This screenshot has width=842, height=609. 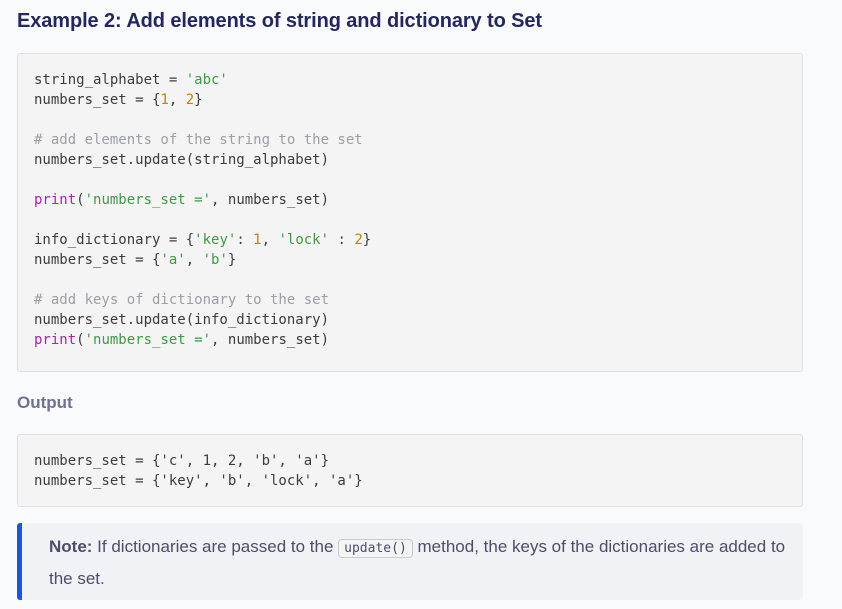 What do you see at coordinates (182, 300) in the screenshot?
I see `code-comment: # add keys of dictionary to the set` at bounding box center [182, 300].